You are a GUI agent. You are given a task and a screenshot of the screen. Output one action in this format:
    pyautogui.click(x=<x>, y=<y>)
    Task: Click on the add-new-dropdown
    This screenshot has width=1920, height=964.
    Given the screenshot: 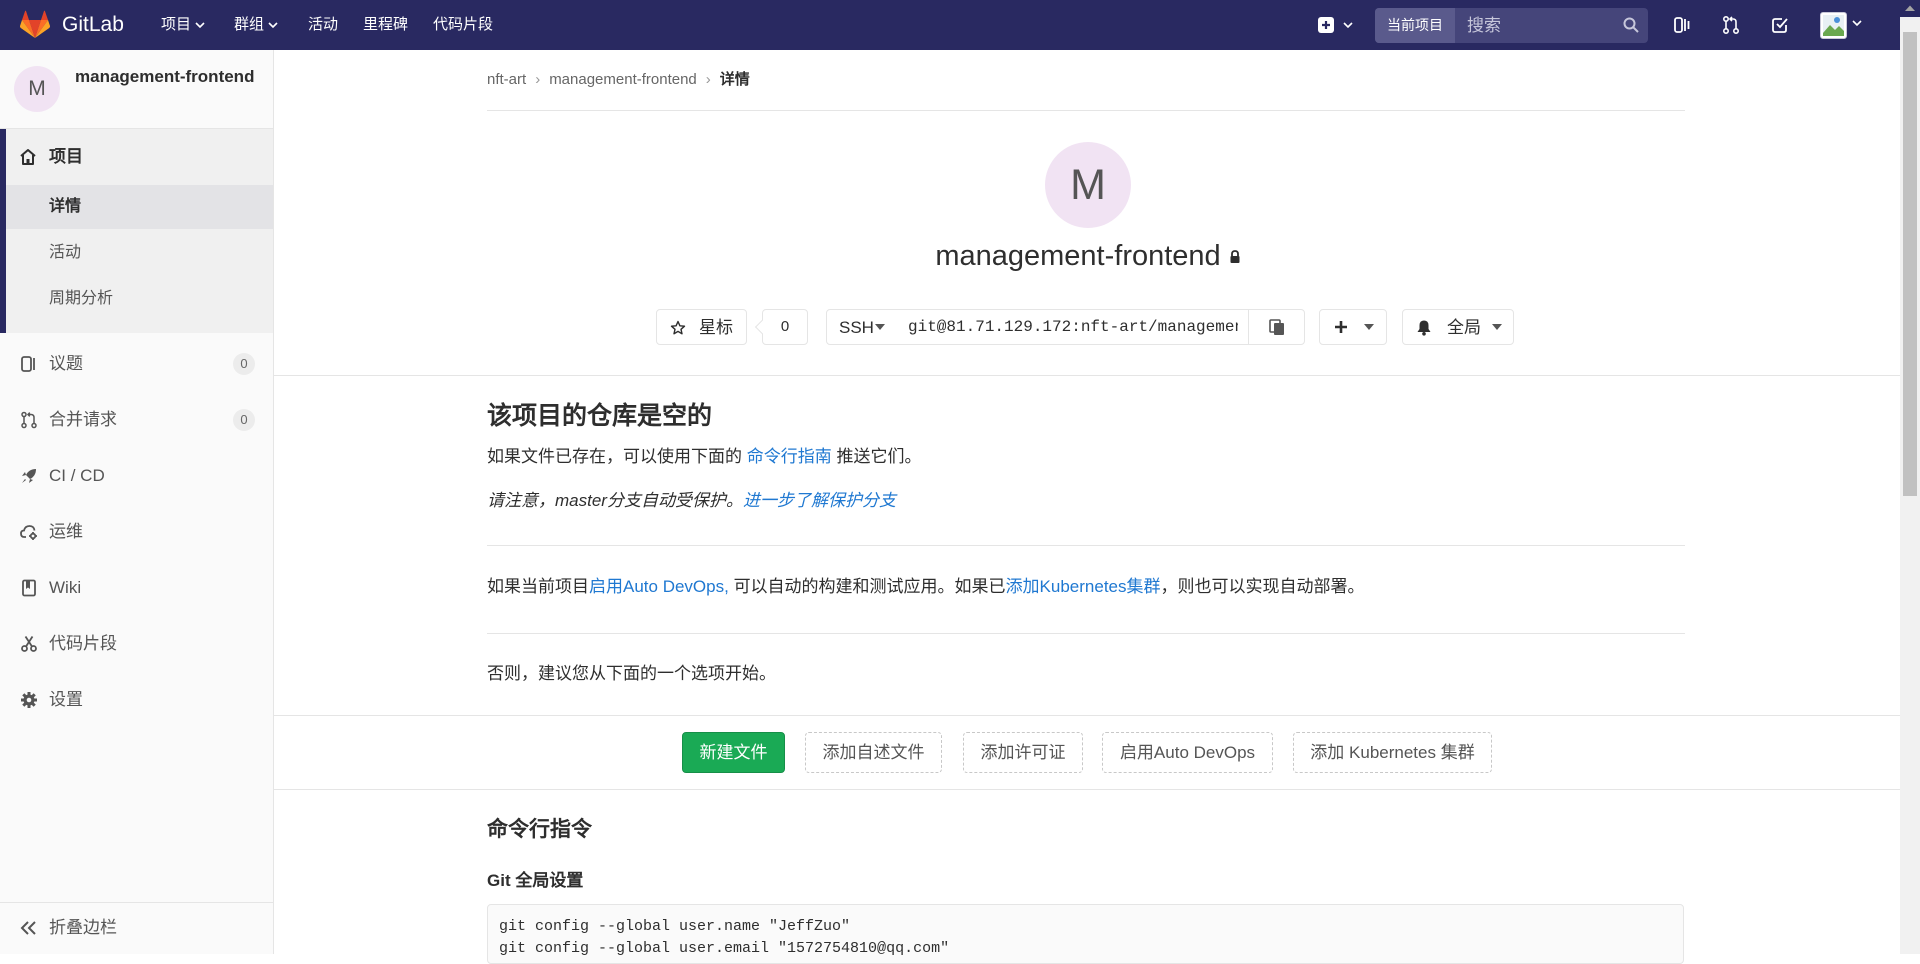 What is the action you would take?
    pyautogui.click(x=1353, y=327)
    